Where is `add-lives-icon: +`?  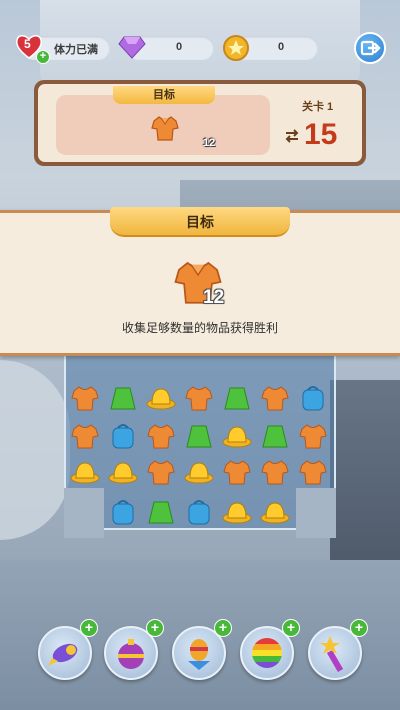 add-lives-icon: + is located at coordinates (43, 57).